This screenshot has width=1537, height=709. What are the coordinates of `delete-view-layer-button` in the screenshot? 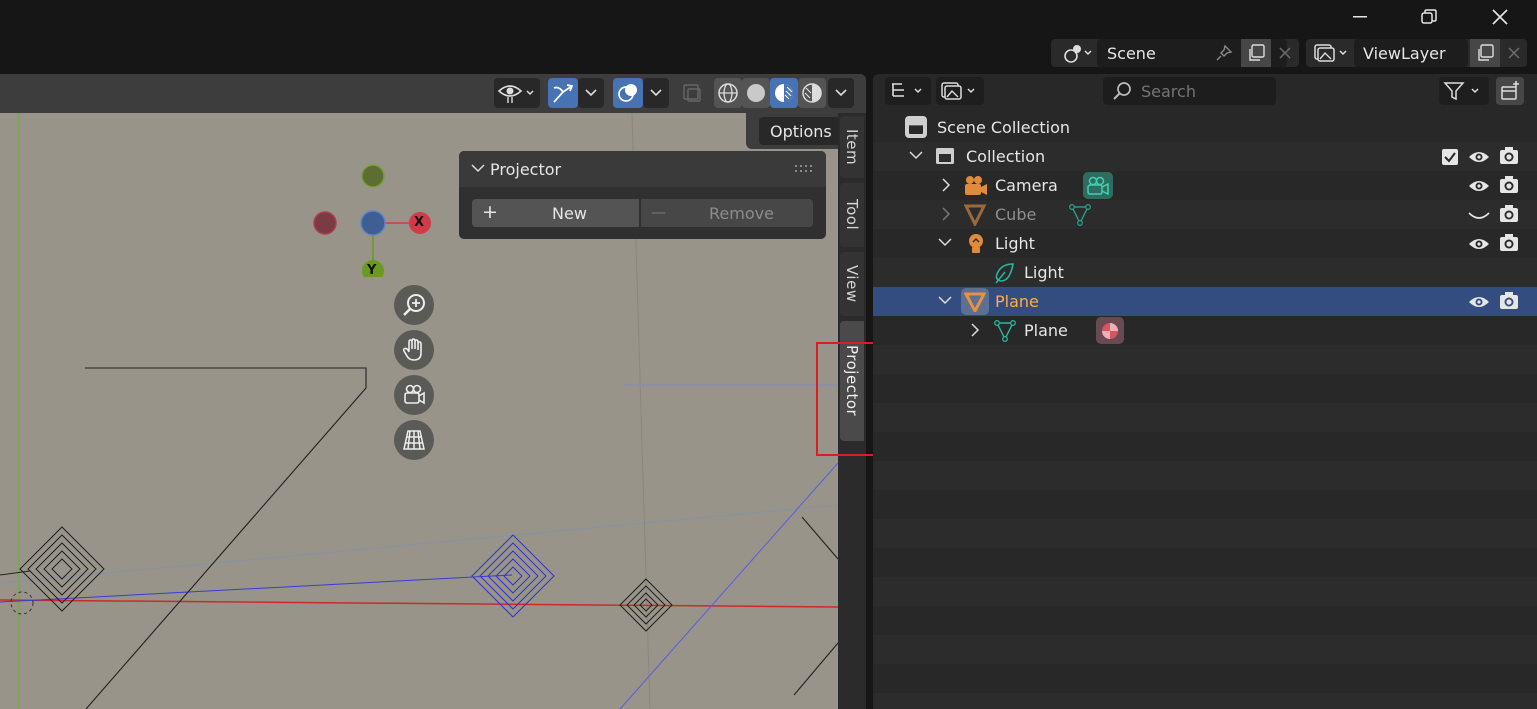 It's located at (1514, 53).